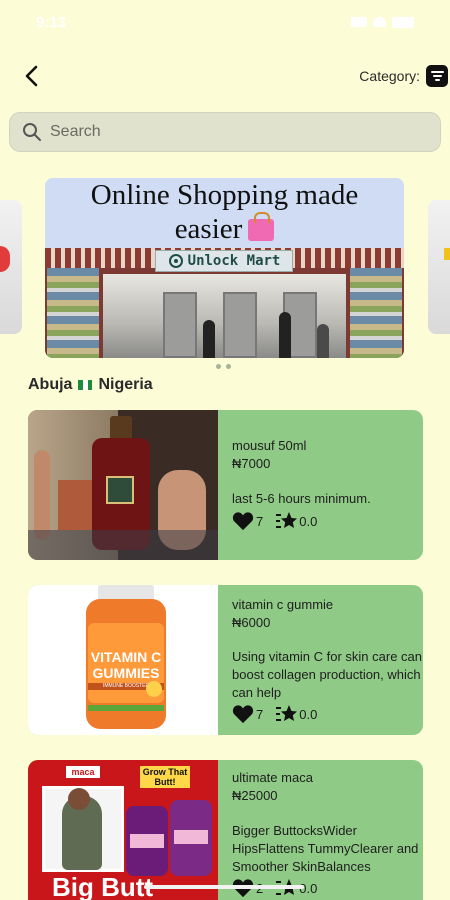 This screenshot has width=450, height=900. What do you see at coordinates (255, 795) in the screenshot?
I see `product-price: ₦25000` at bounding box center [255, 795].